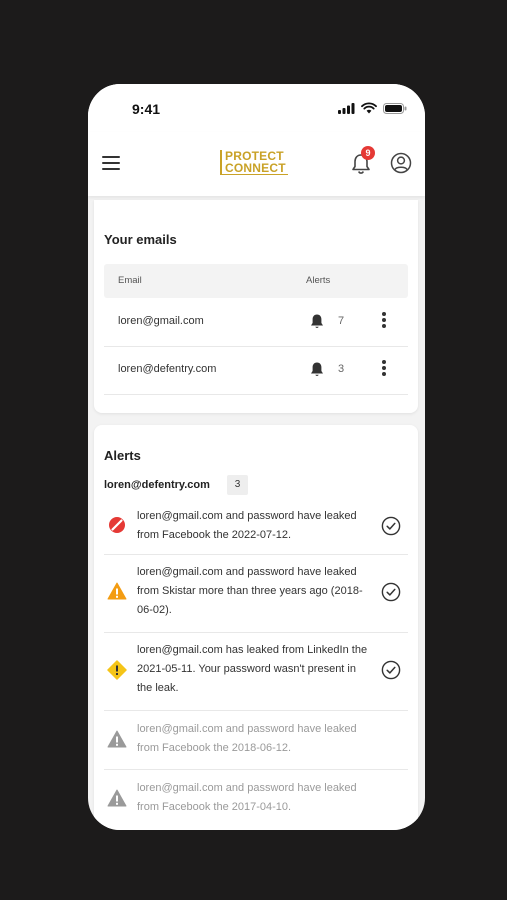 The image size is (507, 900). I want to click on menu-icon, so click(111, 163).